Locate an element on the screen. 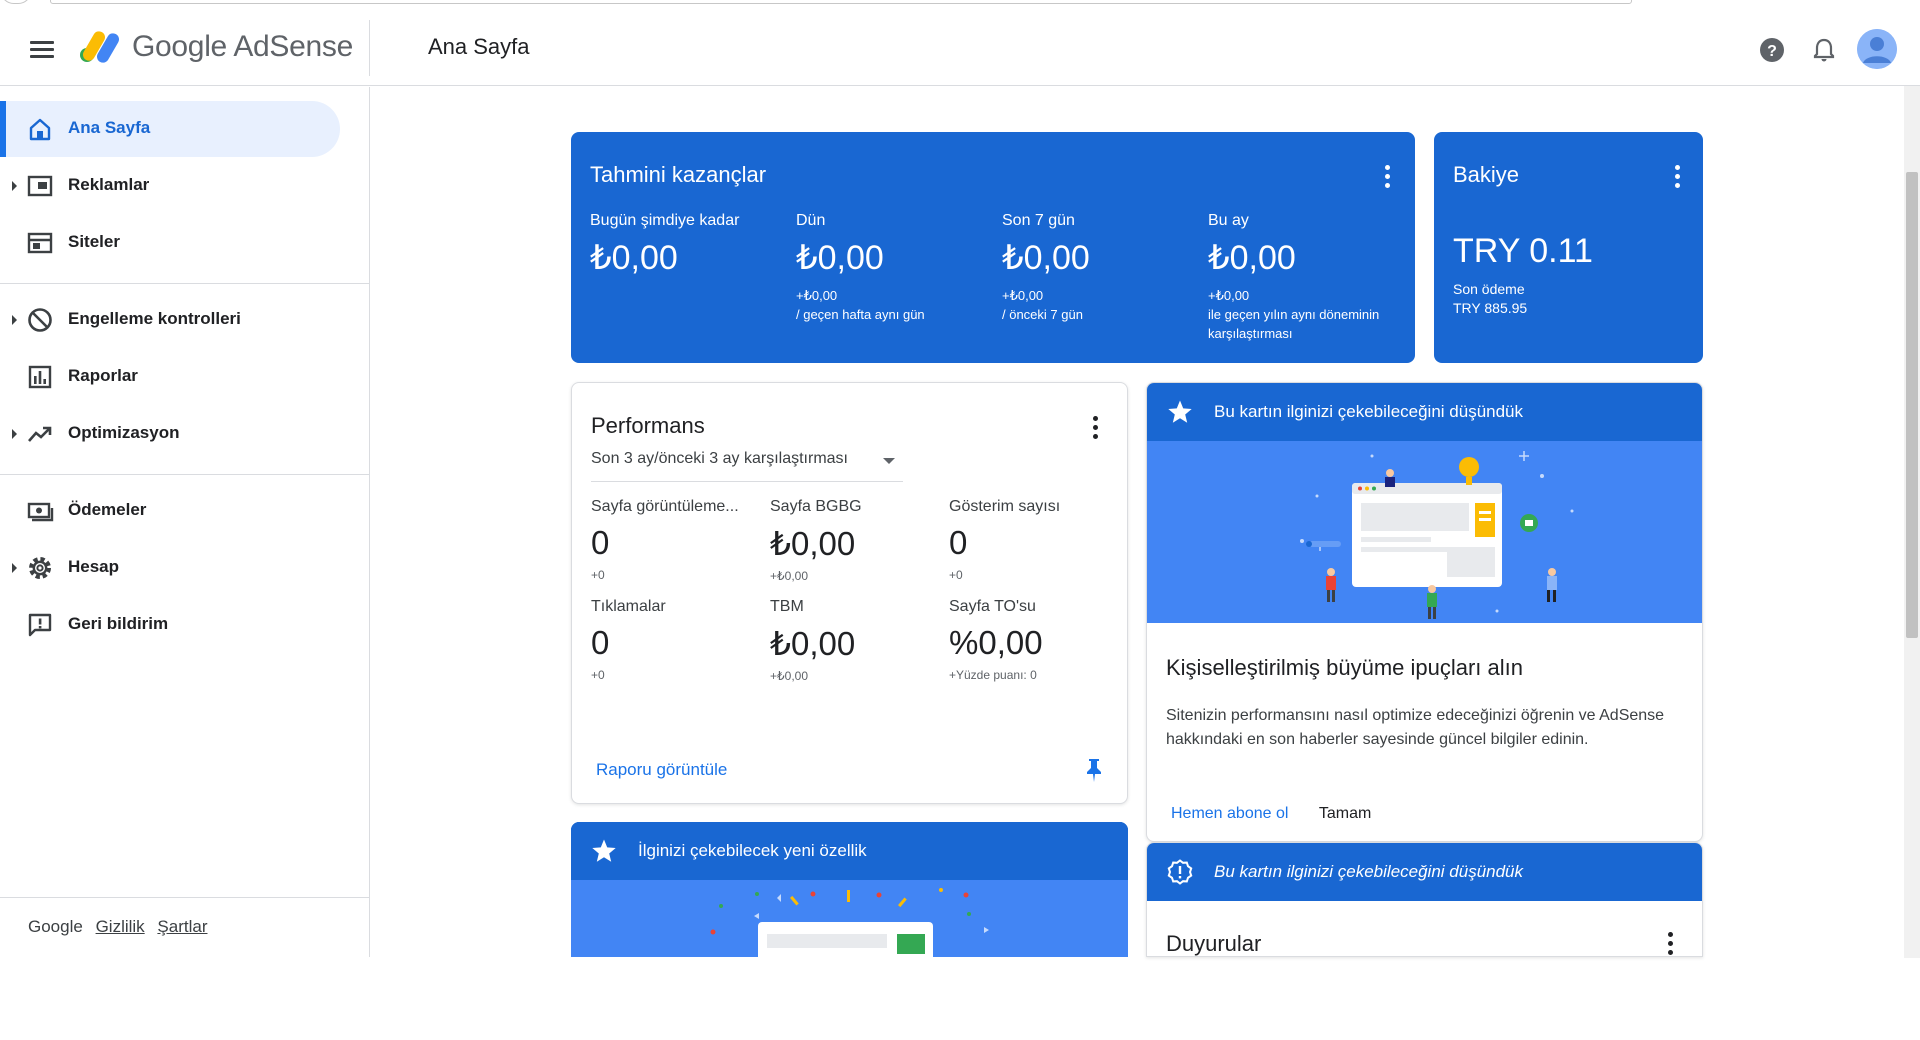 The width and height of the screenshot is (1920, 1040). metric-clicks: Tıklamalar 0 +0 is located at coordinates (676, 640).